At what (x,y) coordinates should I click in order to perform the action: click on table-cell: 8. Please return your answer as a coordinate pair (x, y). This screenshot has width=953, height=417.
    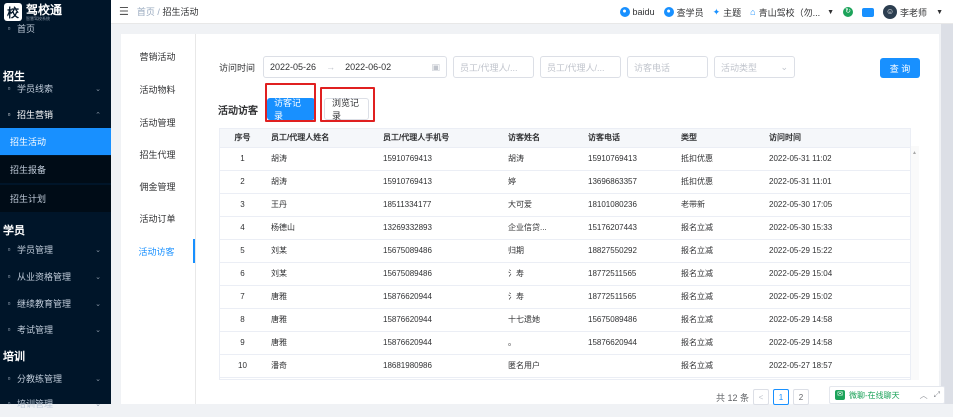
    Looking at the image, I should click on (242, 320).